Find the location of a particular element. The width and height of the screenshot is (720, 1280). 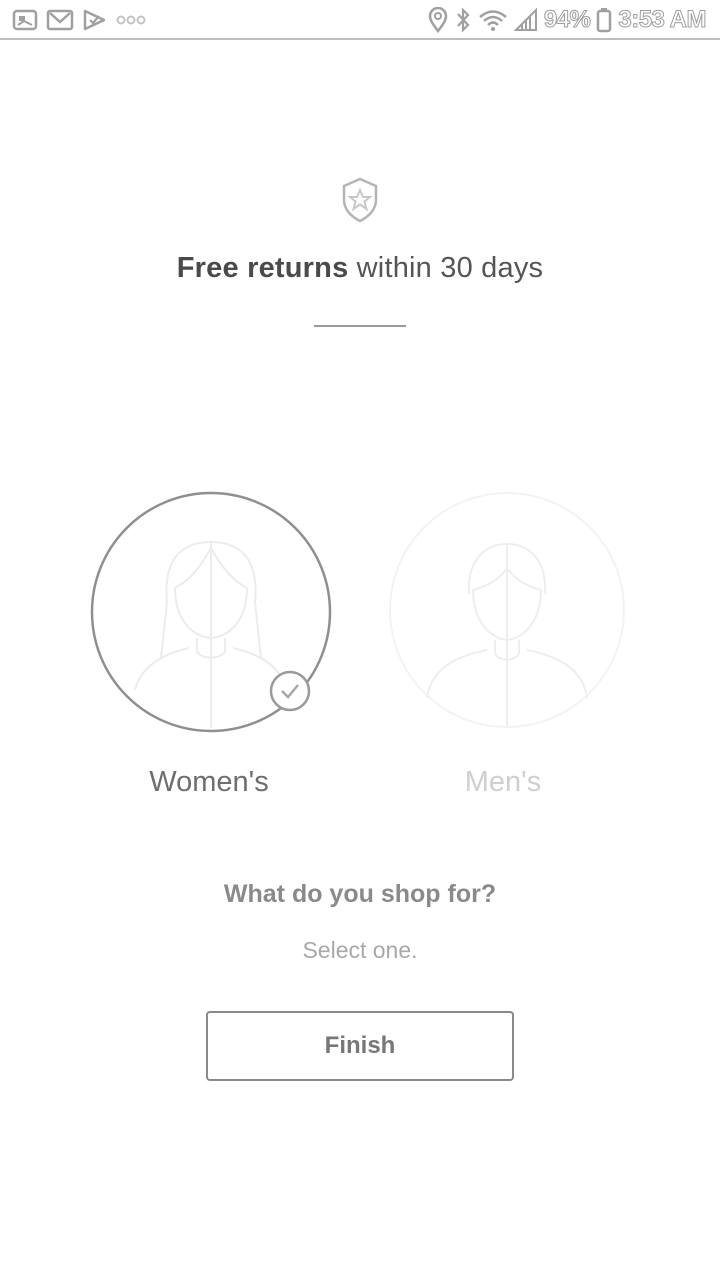

headline: Free returns within 30 days is located at coordinates (360, 268).